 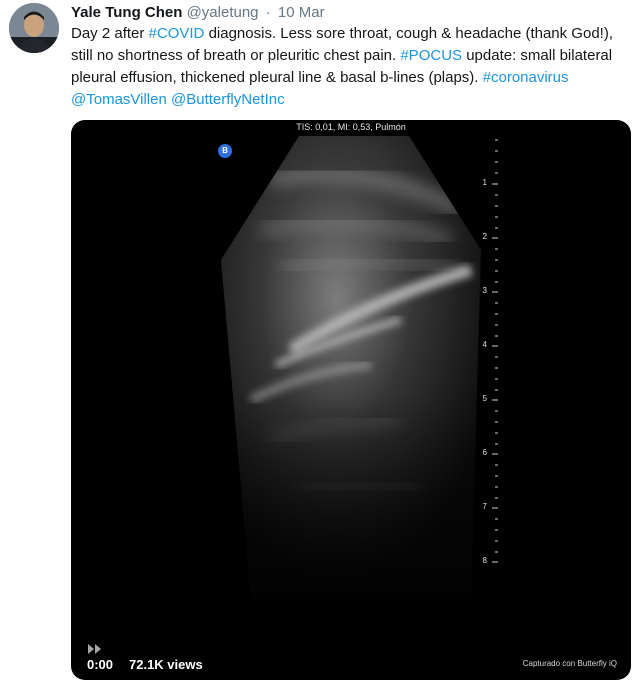 I want to click on mode-badge: B, so click(x=225, y=151).